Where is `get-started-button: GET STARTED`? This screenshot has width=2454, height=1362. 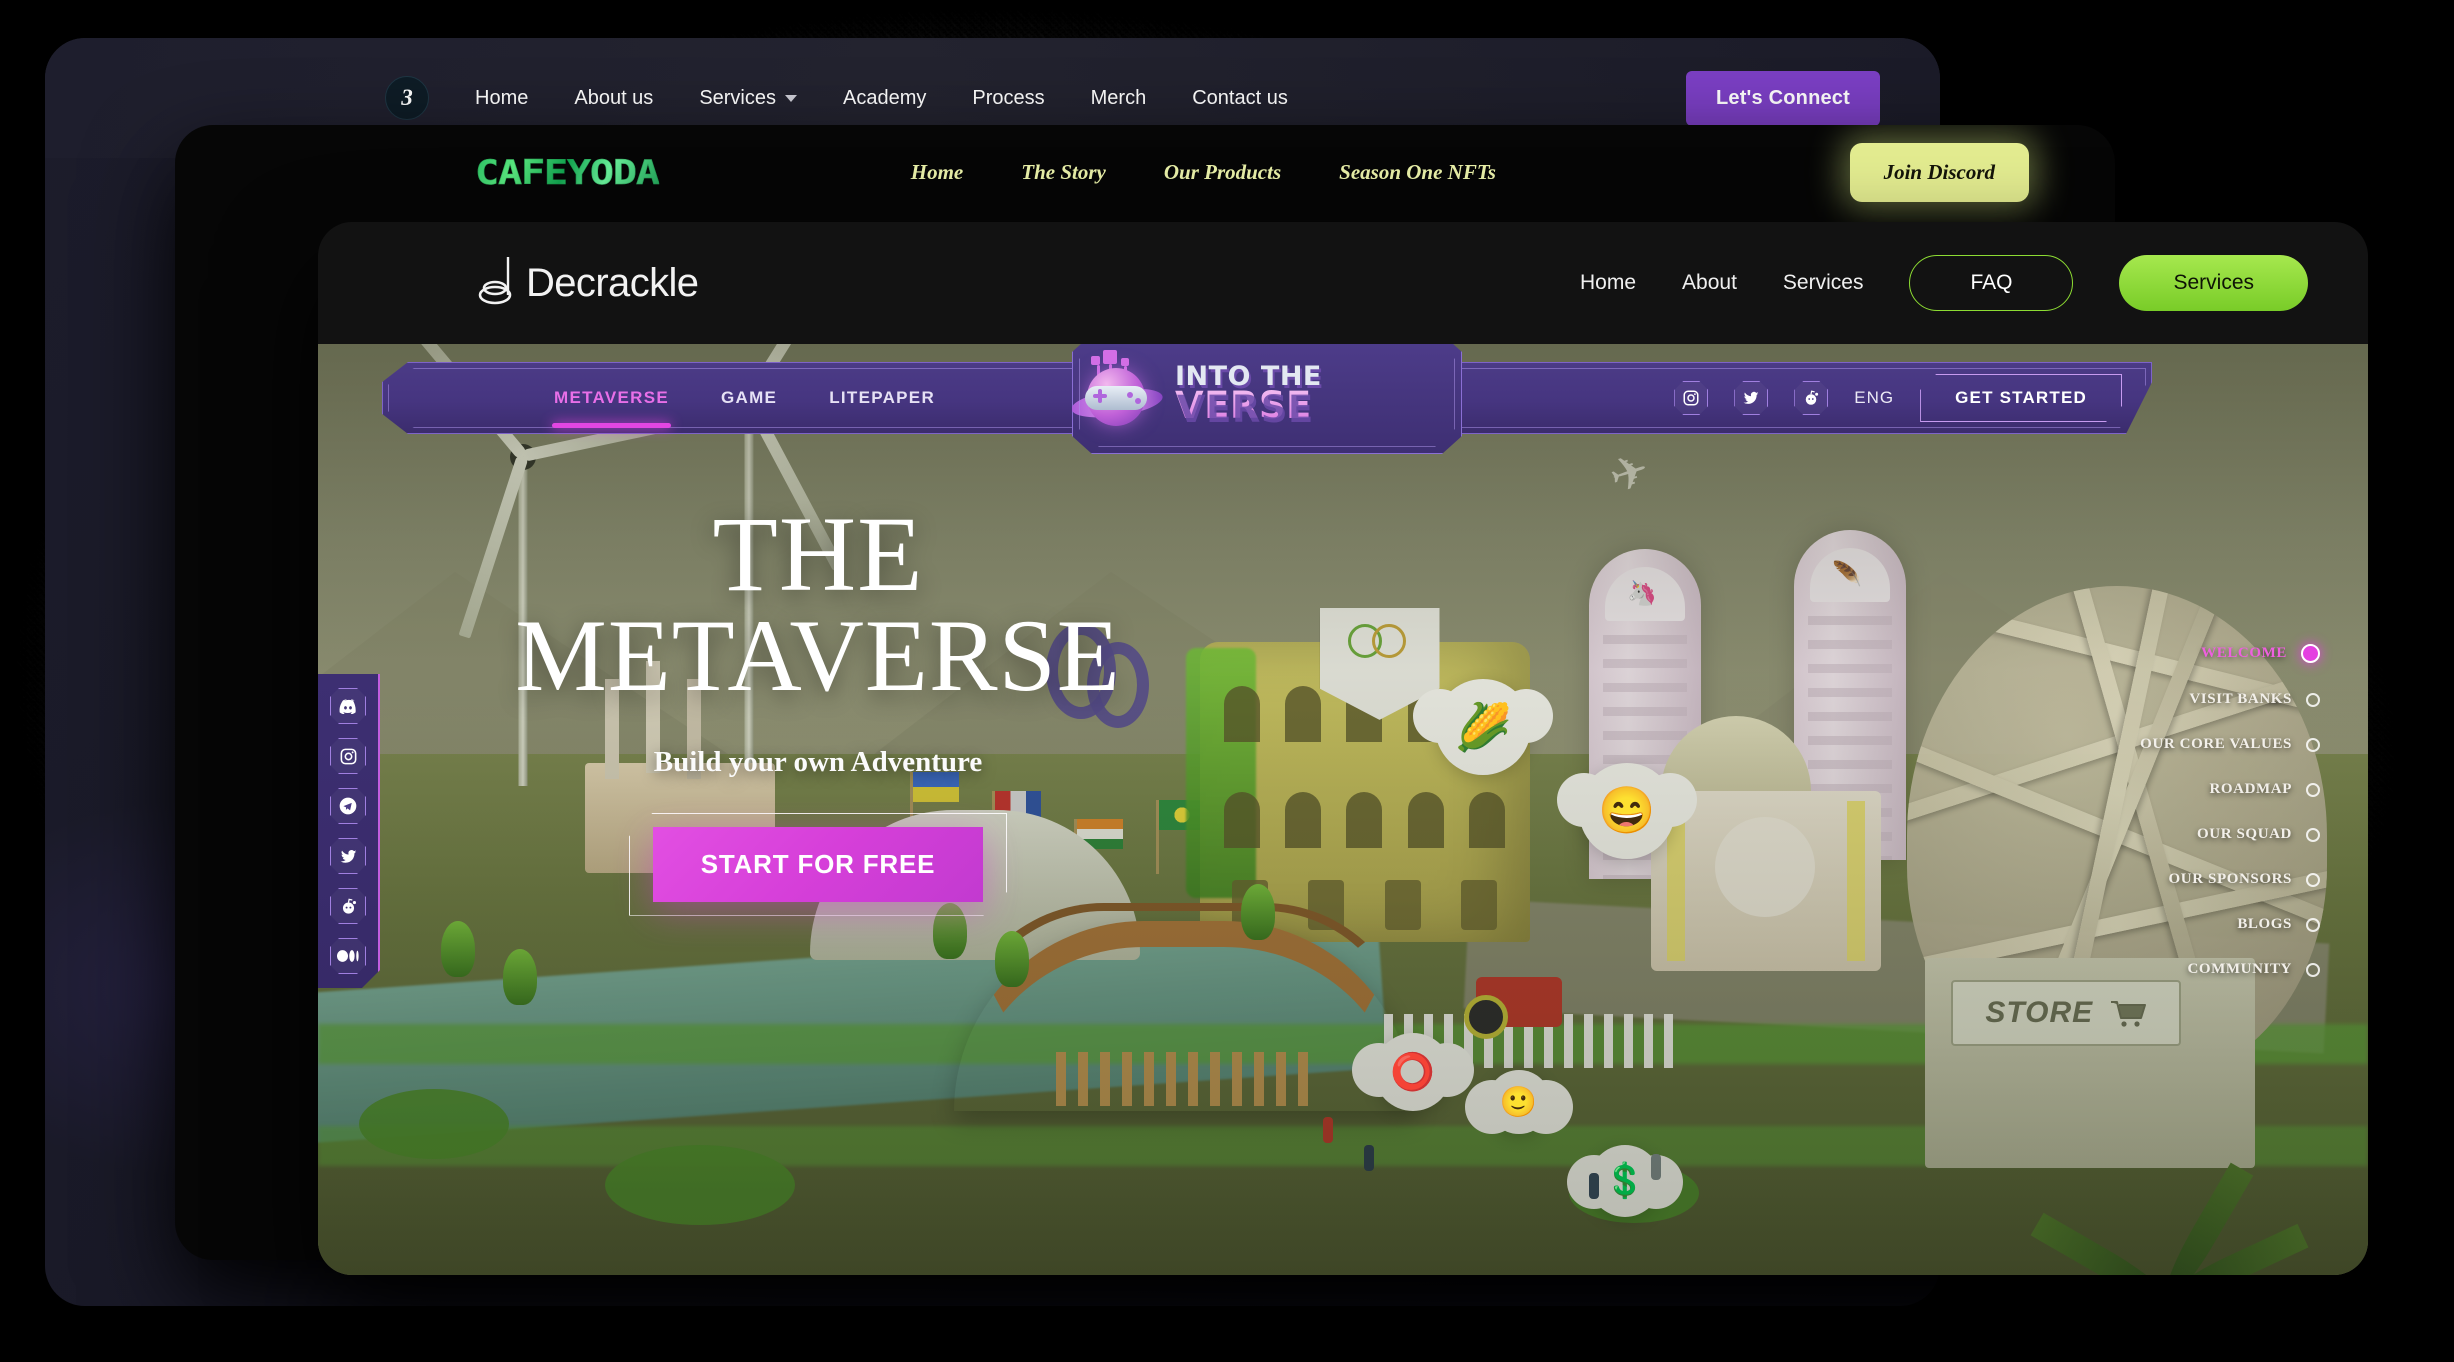
get-started-button: GET STARTED is located at coordinates (2021, 398).